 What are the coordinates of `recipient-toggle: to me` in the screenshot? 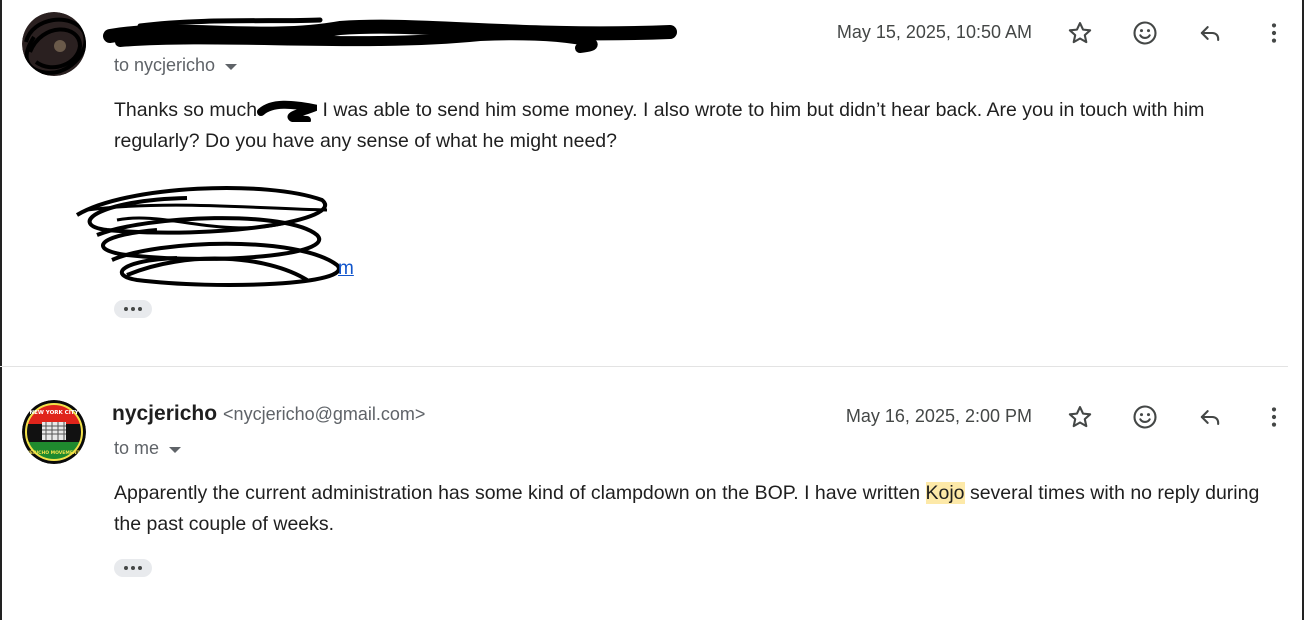 It's located at (148, 448).